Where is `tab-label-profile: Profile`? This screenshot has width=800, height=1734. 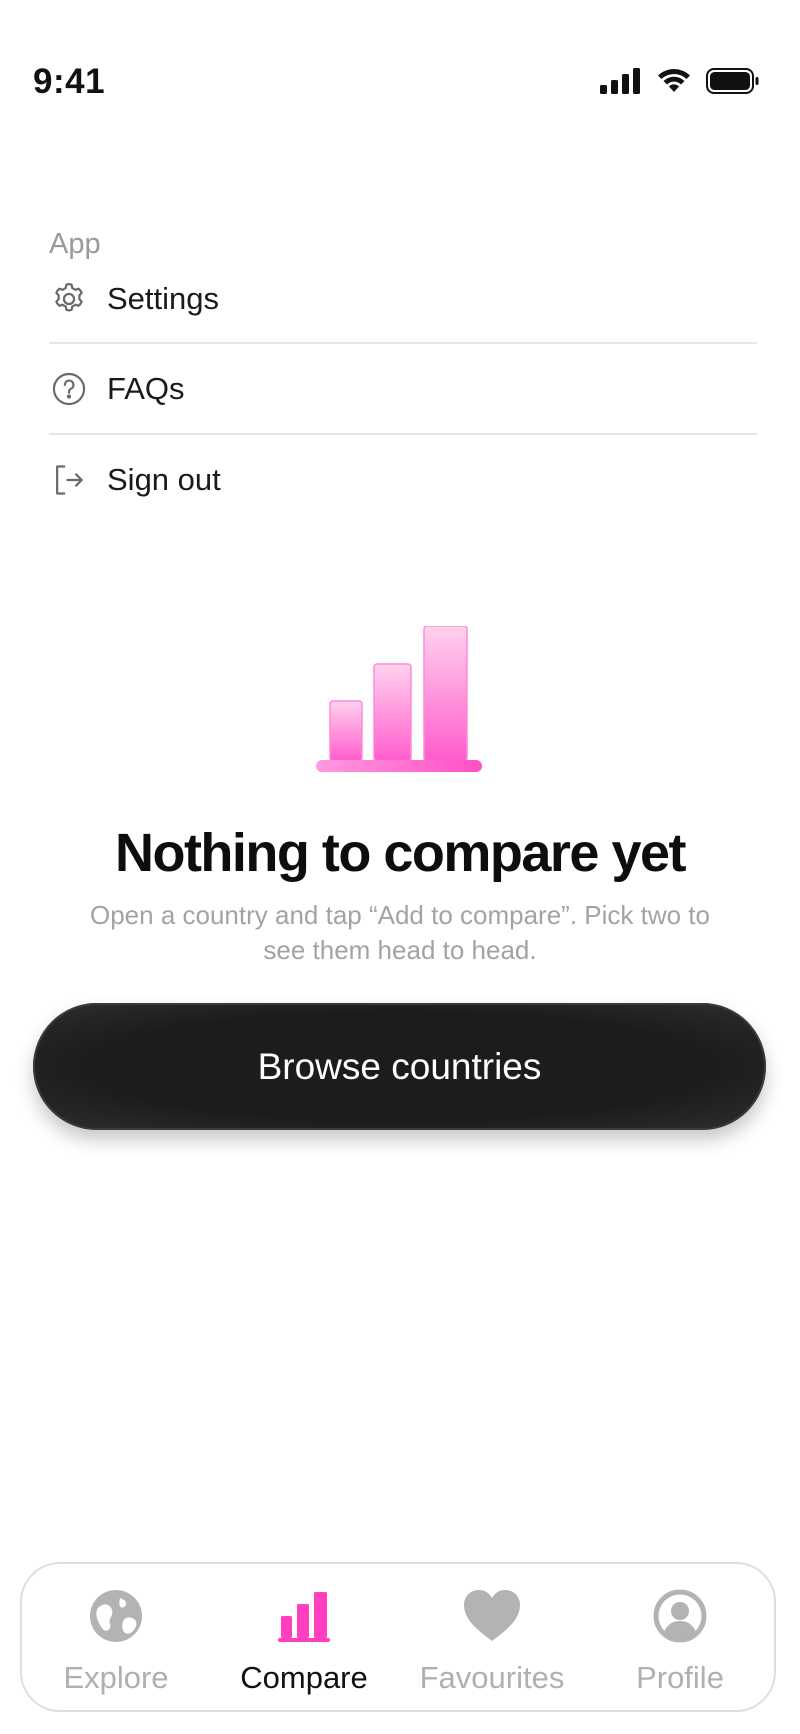 tab-label-profile: Profile is located at coordinates (680, 1677).